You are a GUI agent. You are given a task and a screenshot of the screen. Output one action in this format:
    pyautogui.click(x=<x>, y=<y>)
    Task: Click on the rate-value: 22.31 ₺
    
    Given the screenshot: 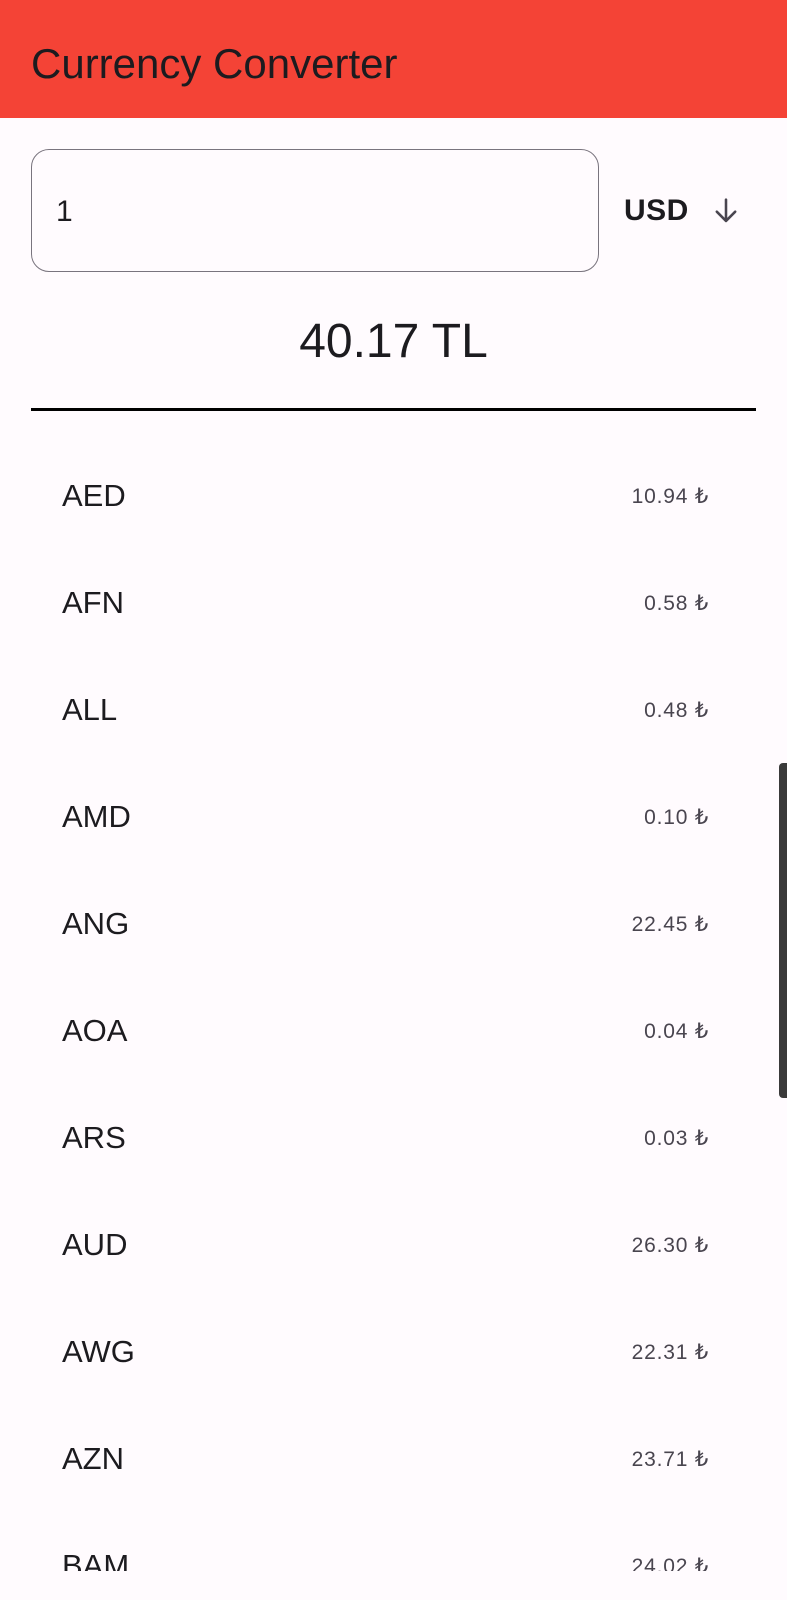 What is the action you would take?
    pyautogui.click(x=670, y=1352)
    